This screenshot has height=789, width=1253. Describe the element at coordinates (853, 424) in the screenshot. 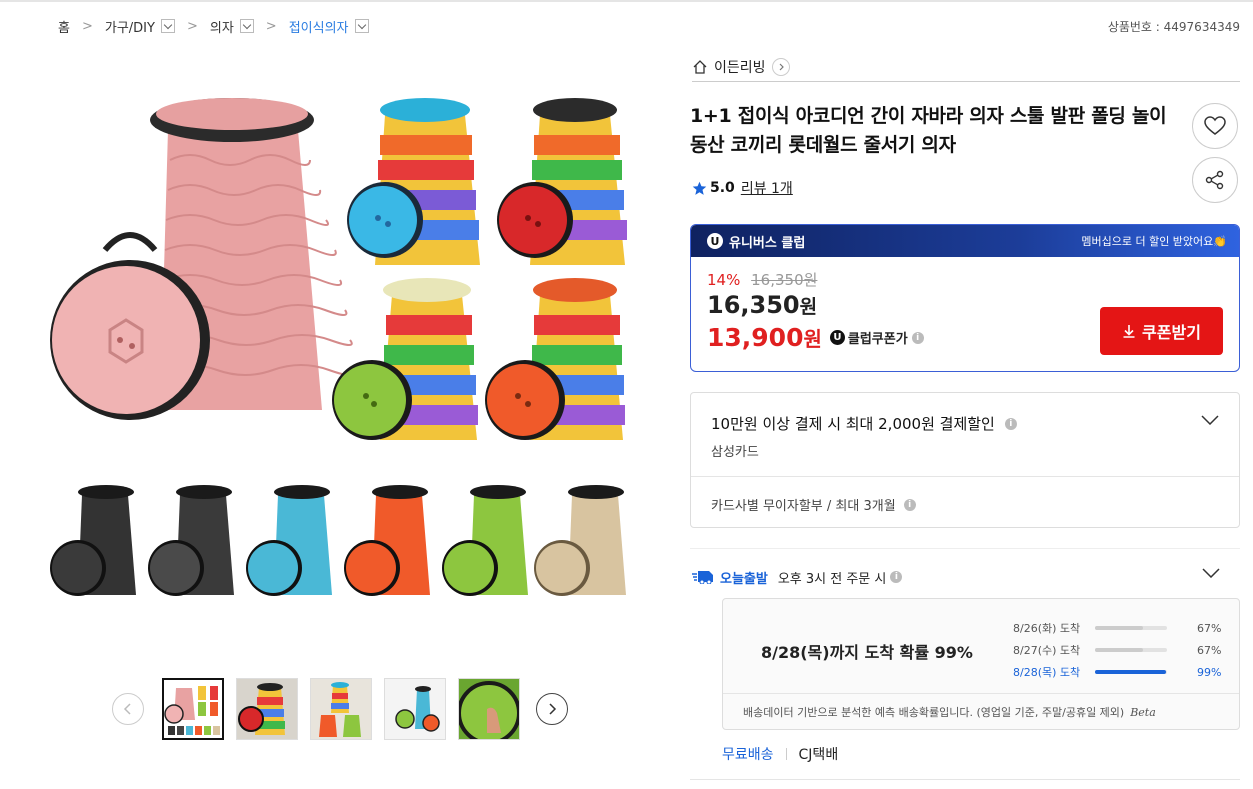

I see `card-discount-text: 10만원 이상 결제 시 최대 2,000원 결제할인` at that location.